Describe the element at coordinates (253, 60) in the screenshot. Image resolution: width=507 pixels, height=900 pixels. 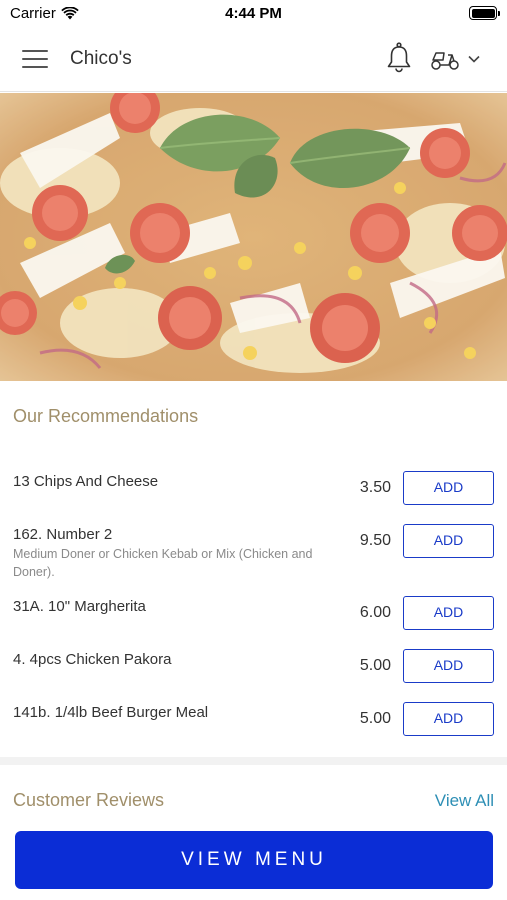
I see `app-header: Chico's` at that location.